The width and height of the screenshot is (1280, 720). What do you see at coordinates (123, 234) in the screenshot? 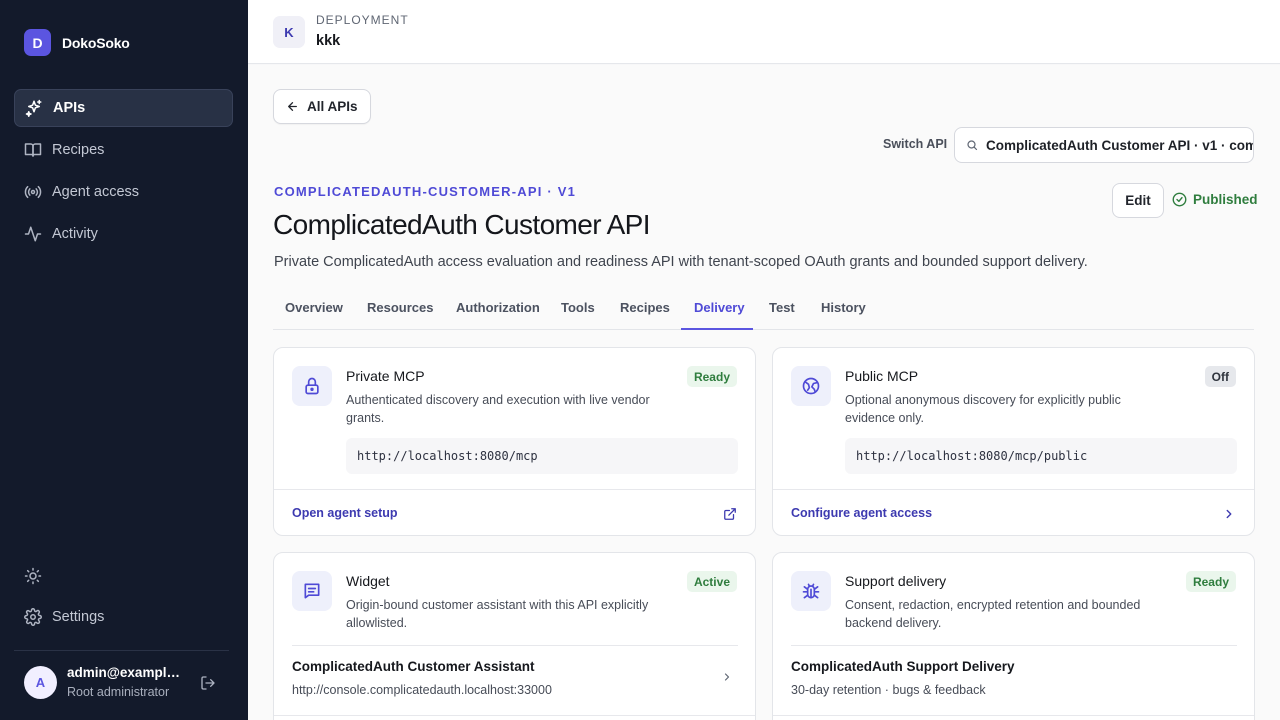
I see `sidebar-item-activity: Activity` at bounding box center [123, 234].